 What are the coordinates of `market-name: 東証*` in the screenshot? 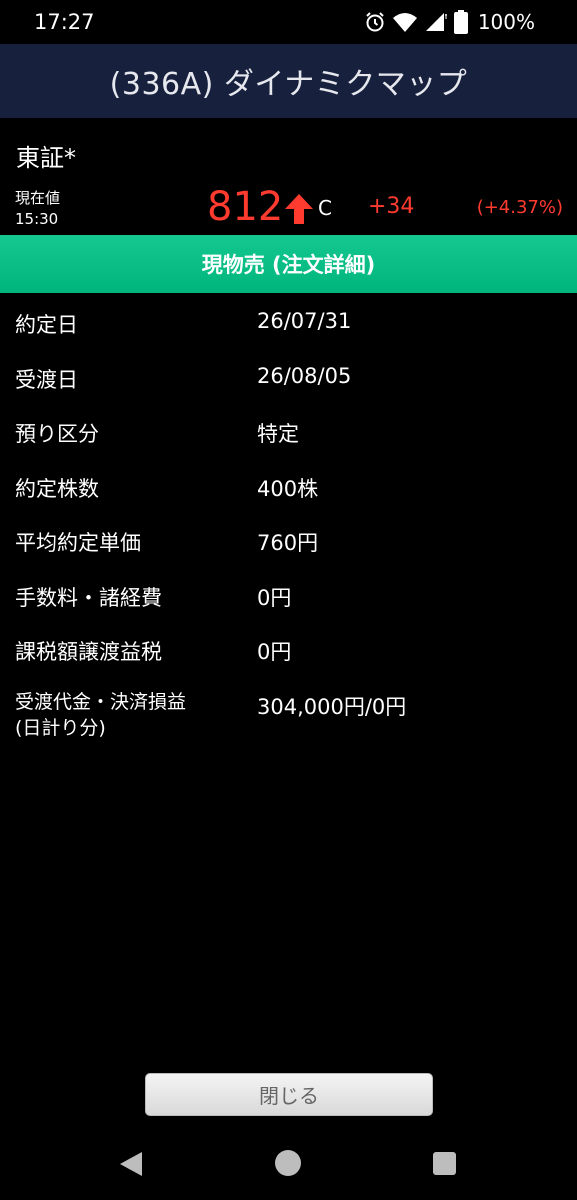 It's located at (46, 158).